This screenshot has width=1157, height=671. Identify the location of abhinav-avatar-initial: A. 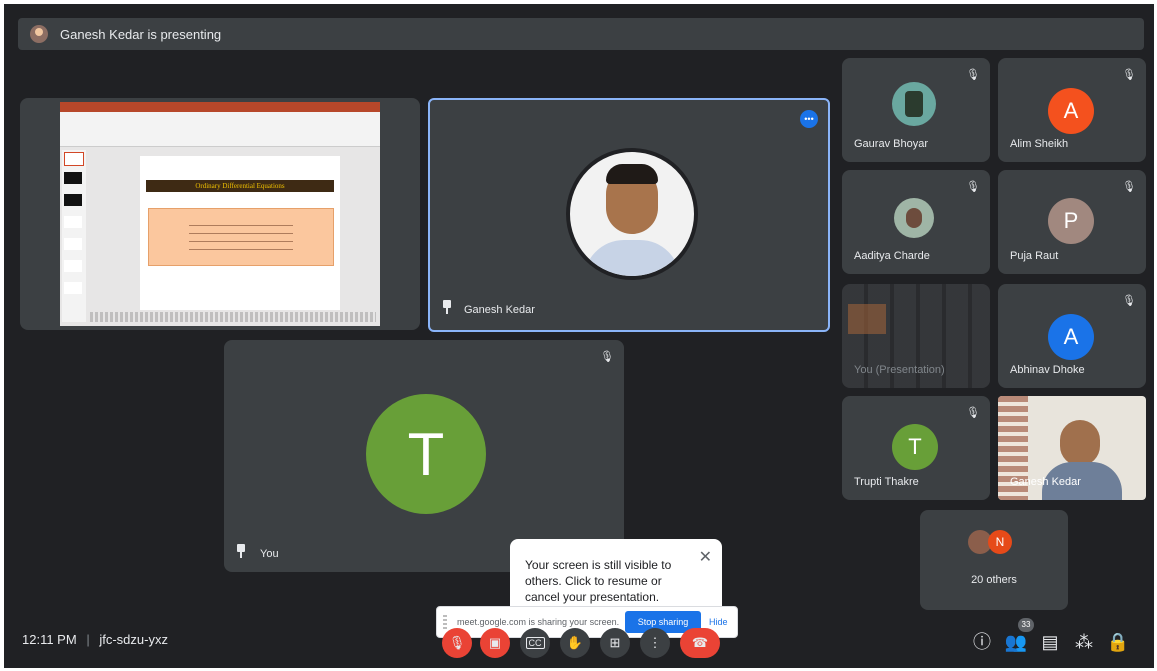
(1071, 336).